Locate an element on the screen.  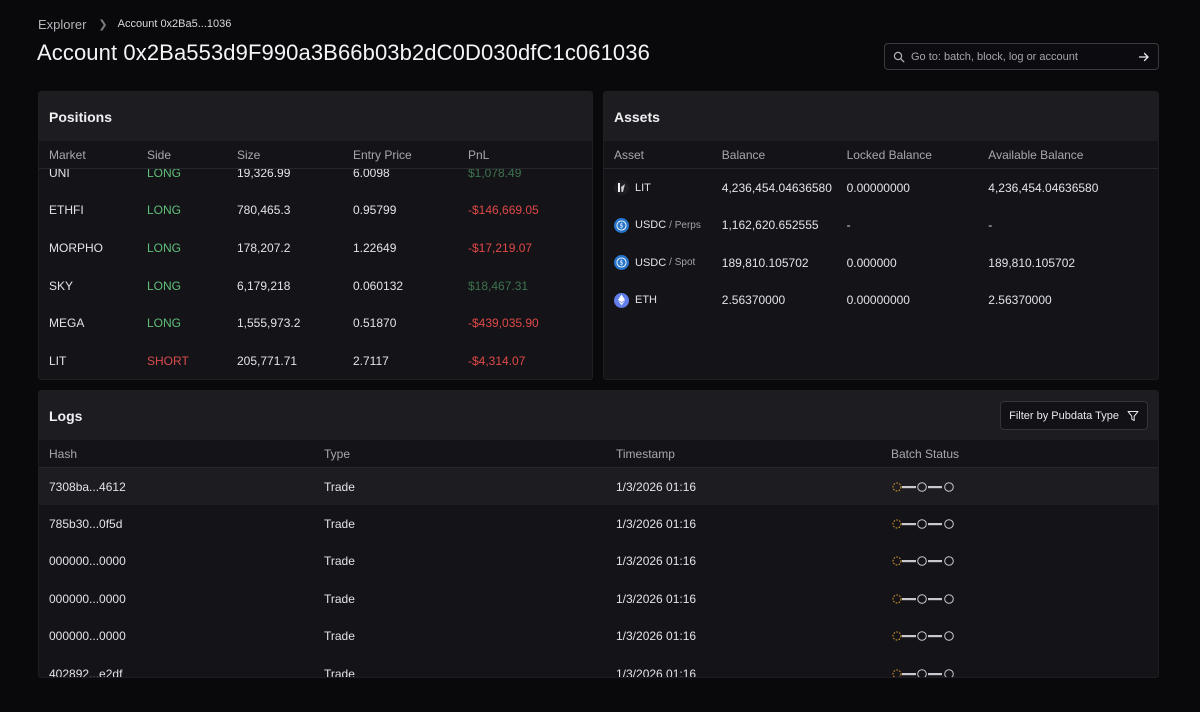
balance-cell: 1,162,620.652555 is located at coordinates (770, 225).